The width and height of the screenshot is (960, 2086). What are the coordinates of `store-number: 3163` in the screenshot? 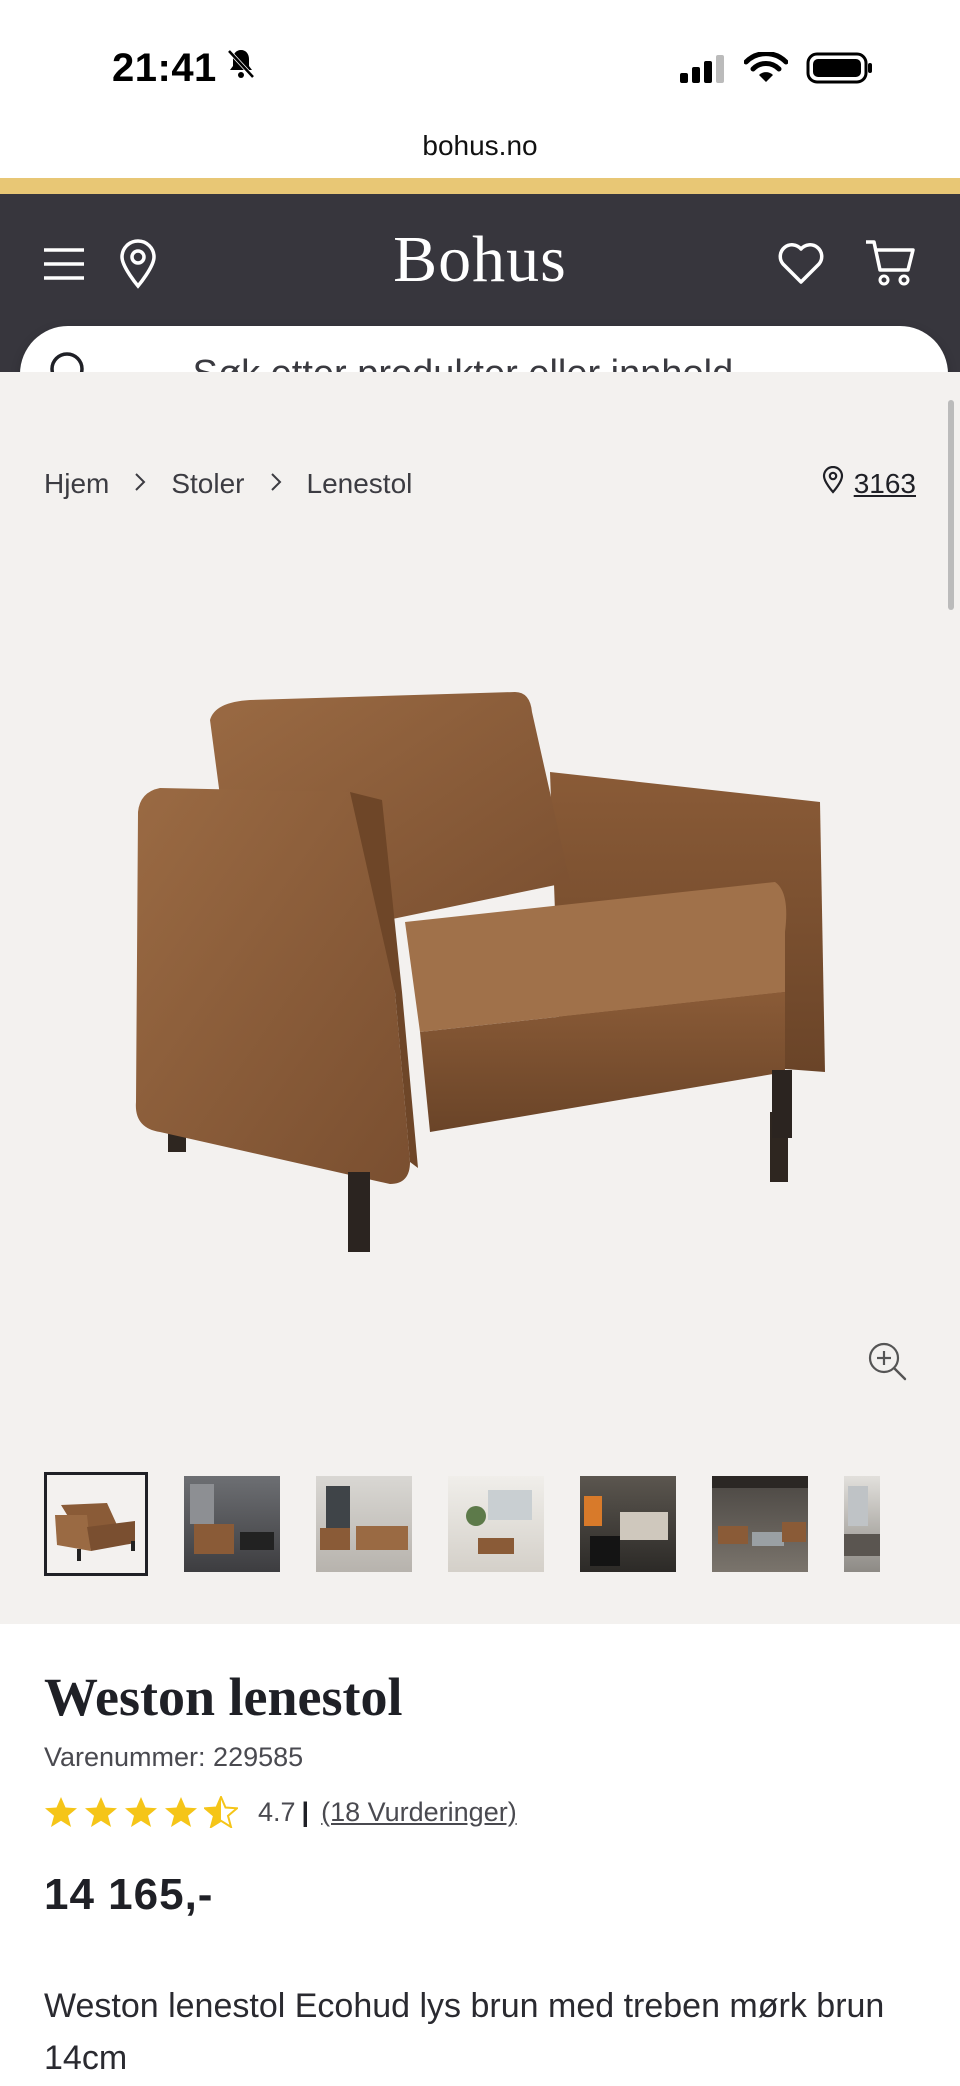 It's located at (885, 484).